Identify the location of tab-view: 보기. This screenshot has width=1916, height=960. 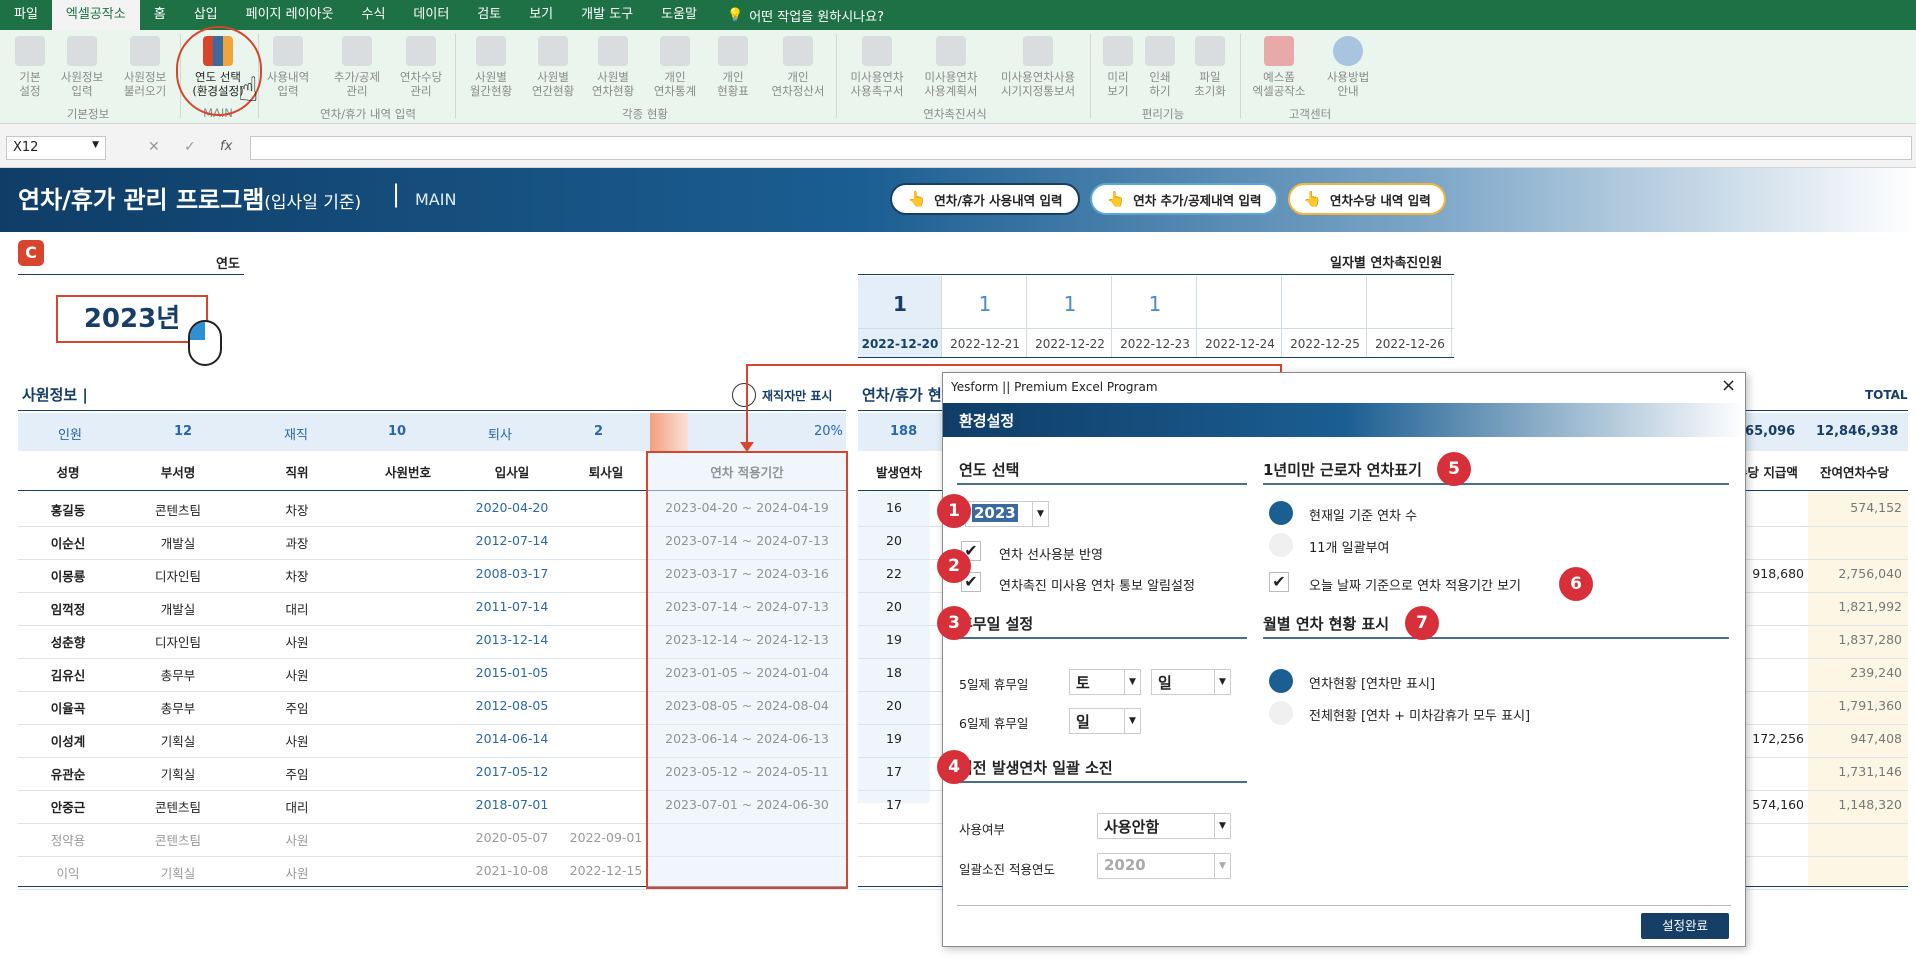
(541, 15).